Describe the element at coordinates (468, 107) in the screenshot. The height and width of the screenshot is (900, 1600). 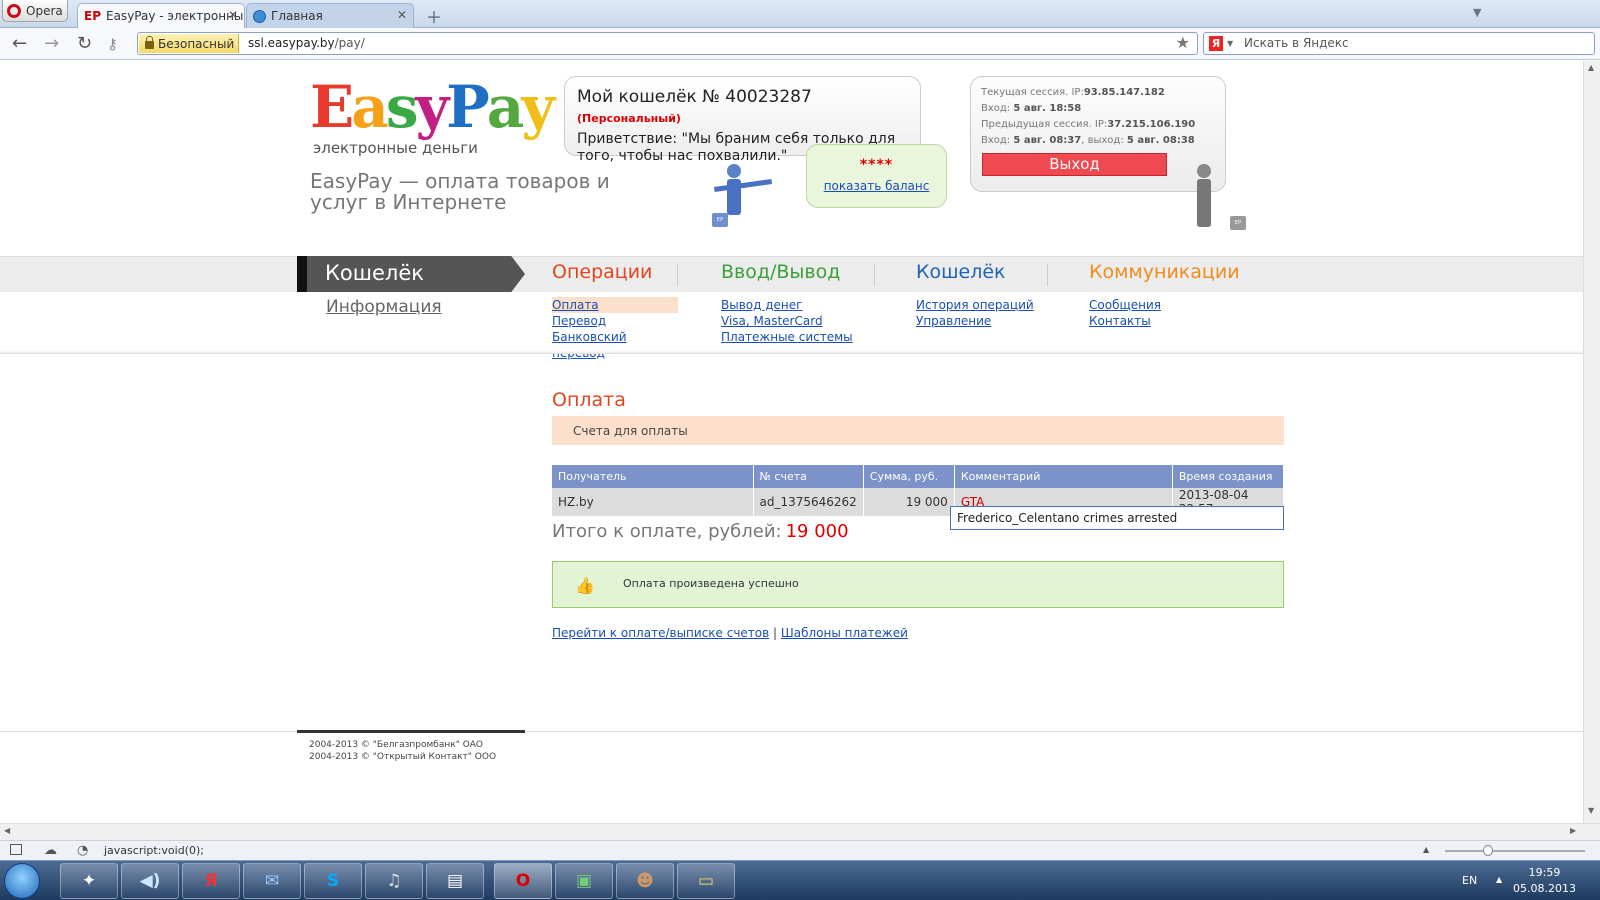
I see `logo-letter: P` at that location.